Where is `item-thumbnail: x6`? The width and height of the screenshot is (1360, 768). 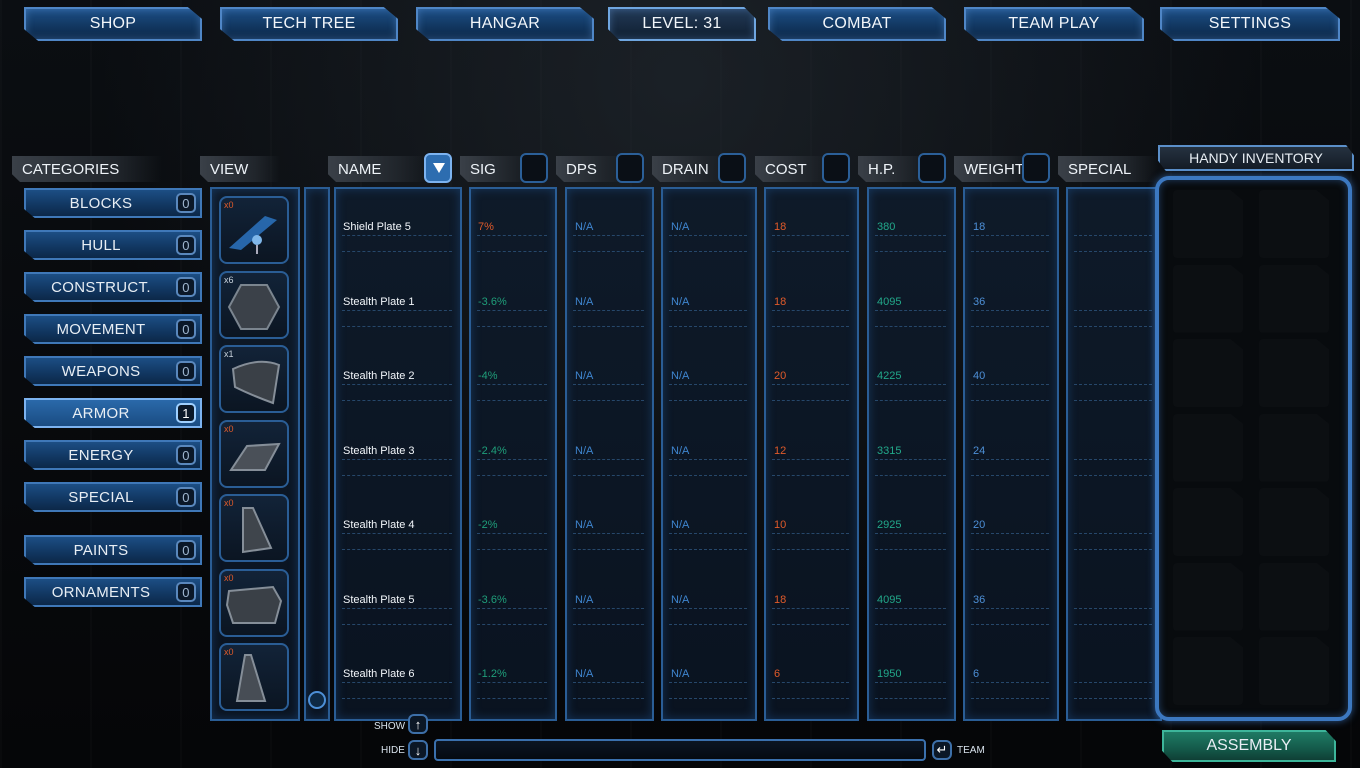 item-thumbnail: x6 is located at coordinates (254, 304).